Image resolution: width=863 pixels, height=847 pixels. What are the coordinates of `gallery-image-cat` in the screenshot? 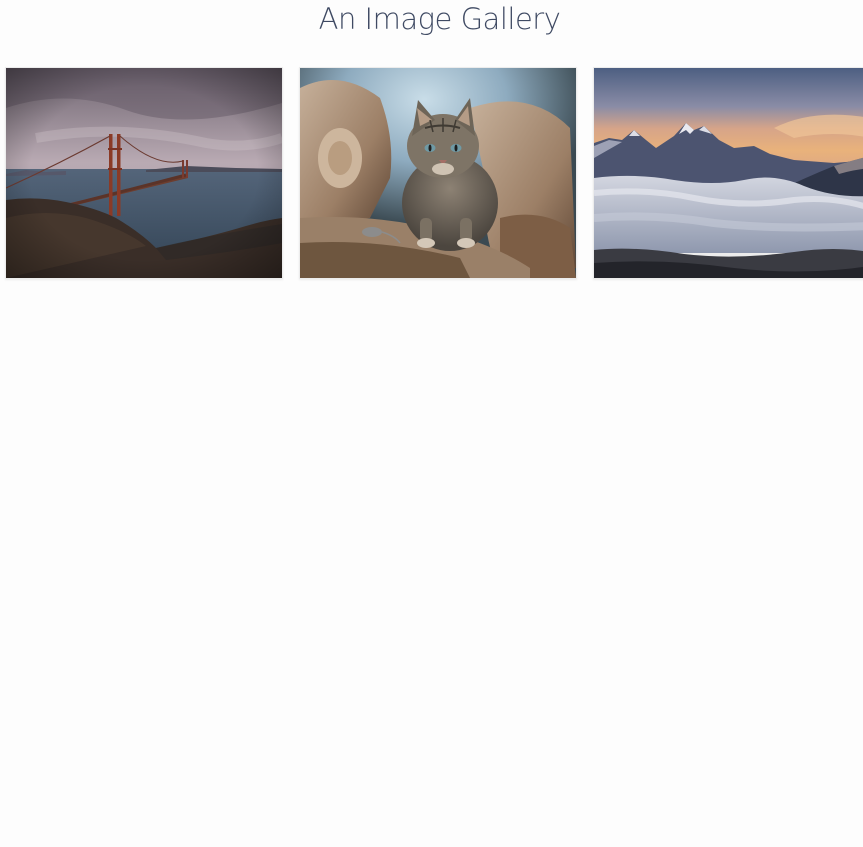 It's located at (438, 173).